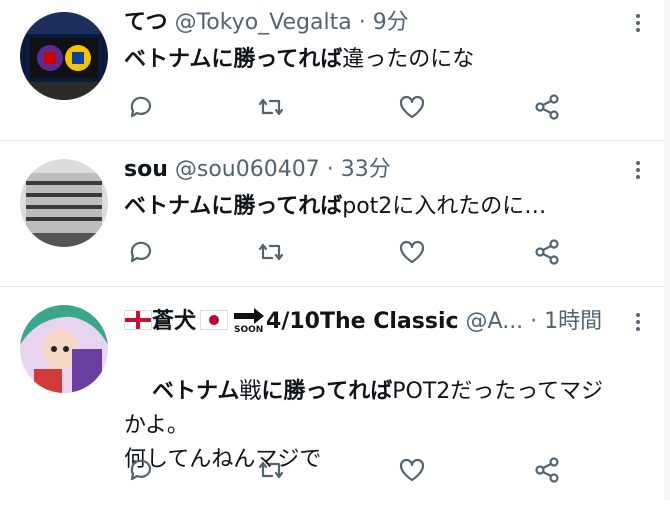  I want to click on soon-arrow-icon: SOON, so click(249, 321).